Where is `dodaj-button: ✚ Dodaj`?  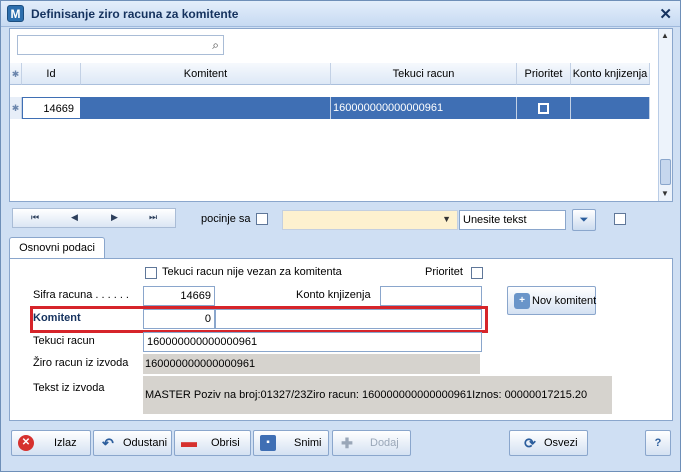 dodaj-button: ✚ Dodaj is located at coordinates (371, 443).